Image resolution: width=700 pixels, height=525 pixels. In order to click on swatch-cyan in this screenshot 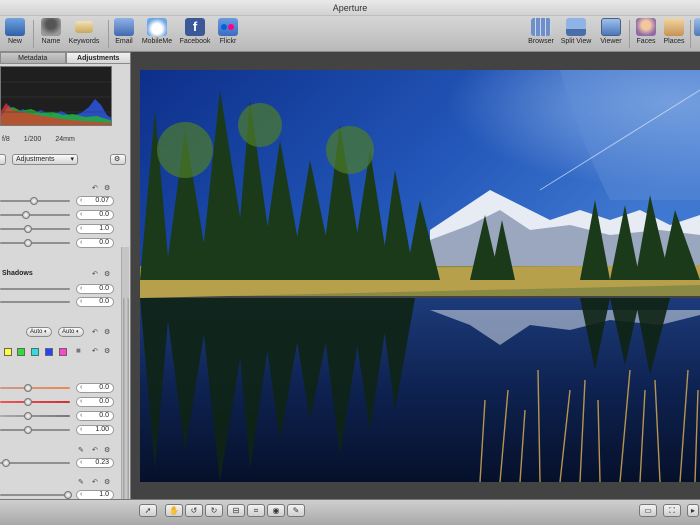, I will do `click(35, 352)`.